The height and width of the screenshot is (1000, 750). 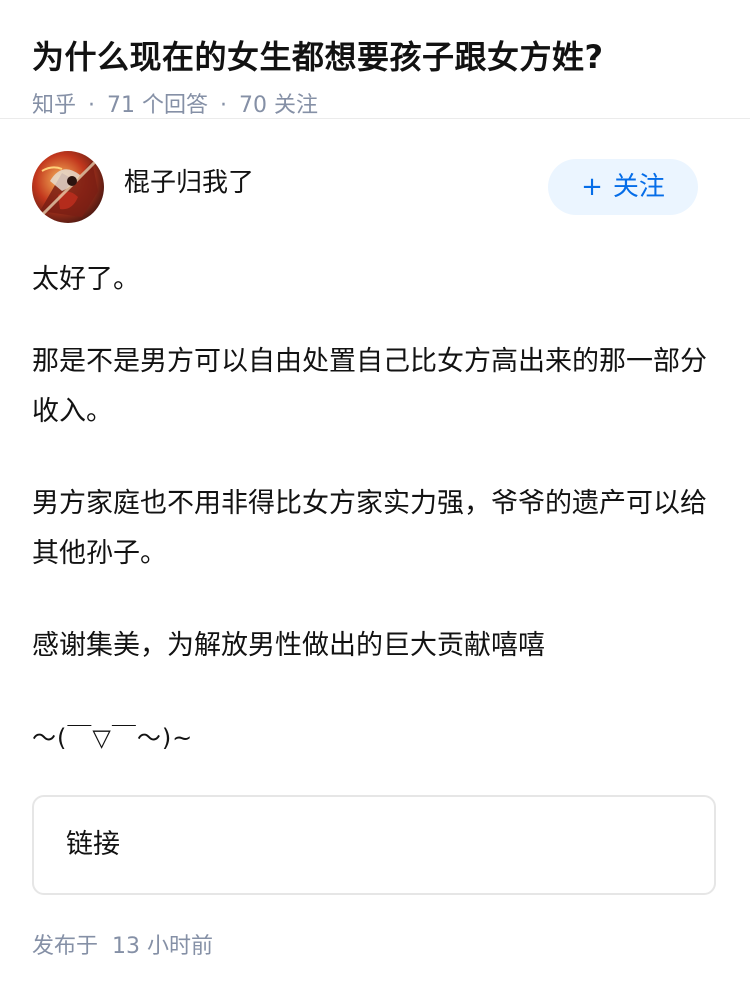 I want to click on follow-button: + 关注, so click(x=623, y=187).